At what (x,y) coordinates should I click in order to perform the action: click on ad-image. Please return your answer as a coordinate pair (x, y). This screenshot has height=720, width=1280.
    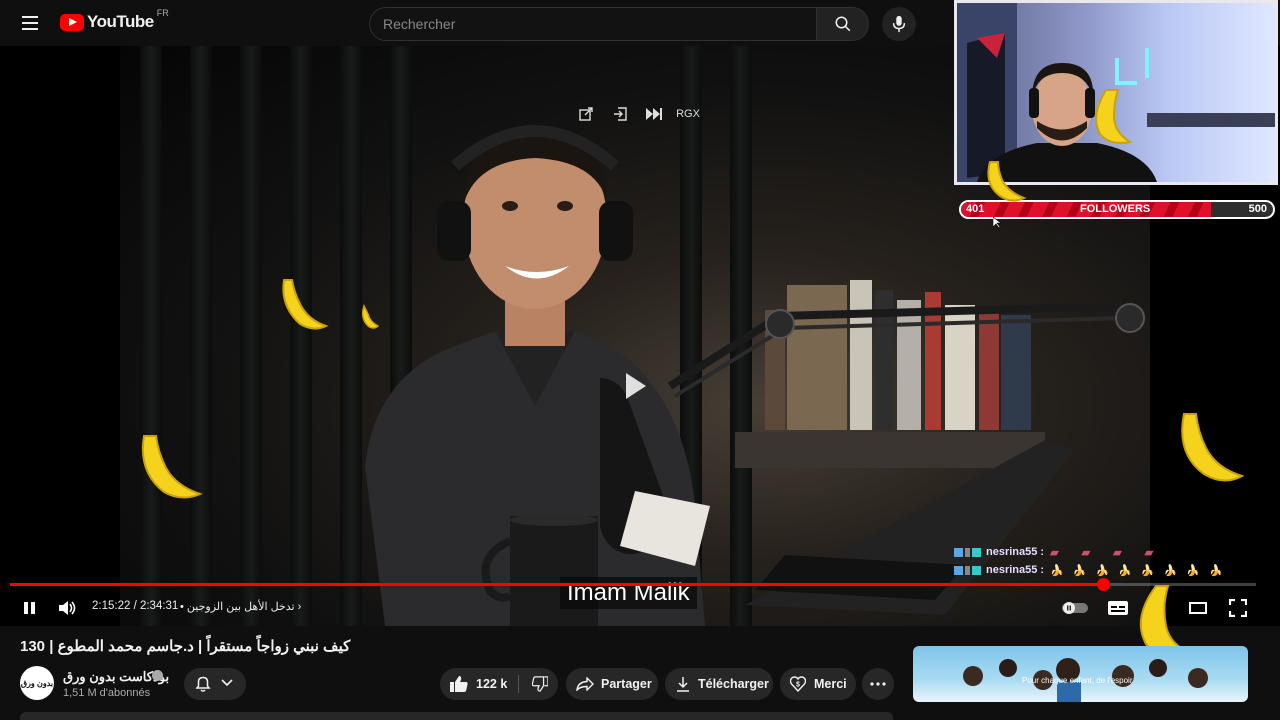
    Looking at the image, I should click on (1085, 680).